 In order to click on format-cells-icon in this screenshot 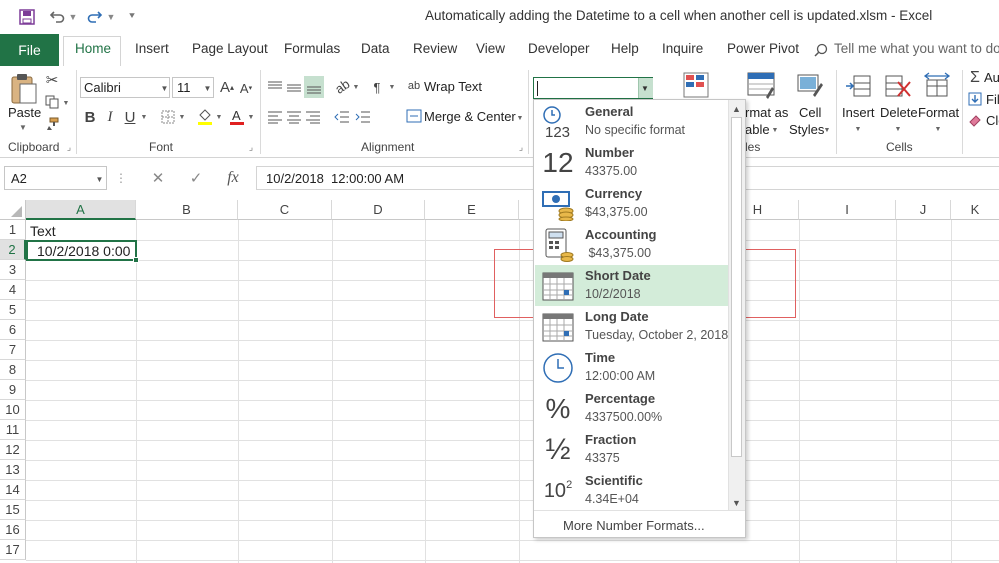, I will do `click(937, 86)`.